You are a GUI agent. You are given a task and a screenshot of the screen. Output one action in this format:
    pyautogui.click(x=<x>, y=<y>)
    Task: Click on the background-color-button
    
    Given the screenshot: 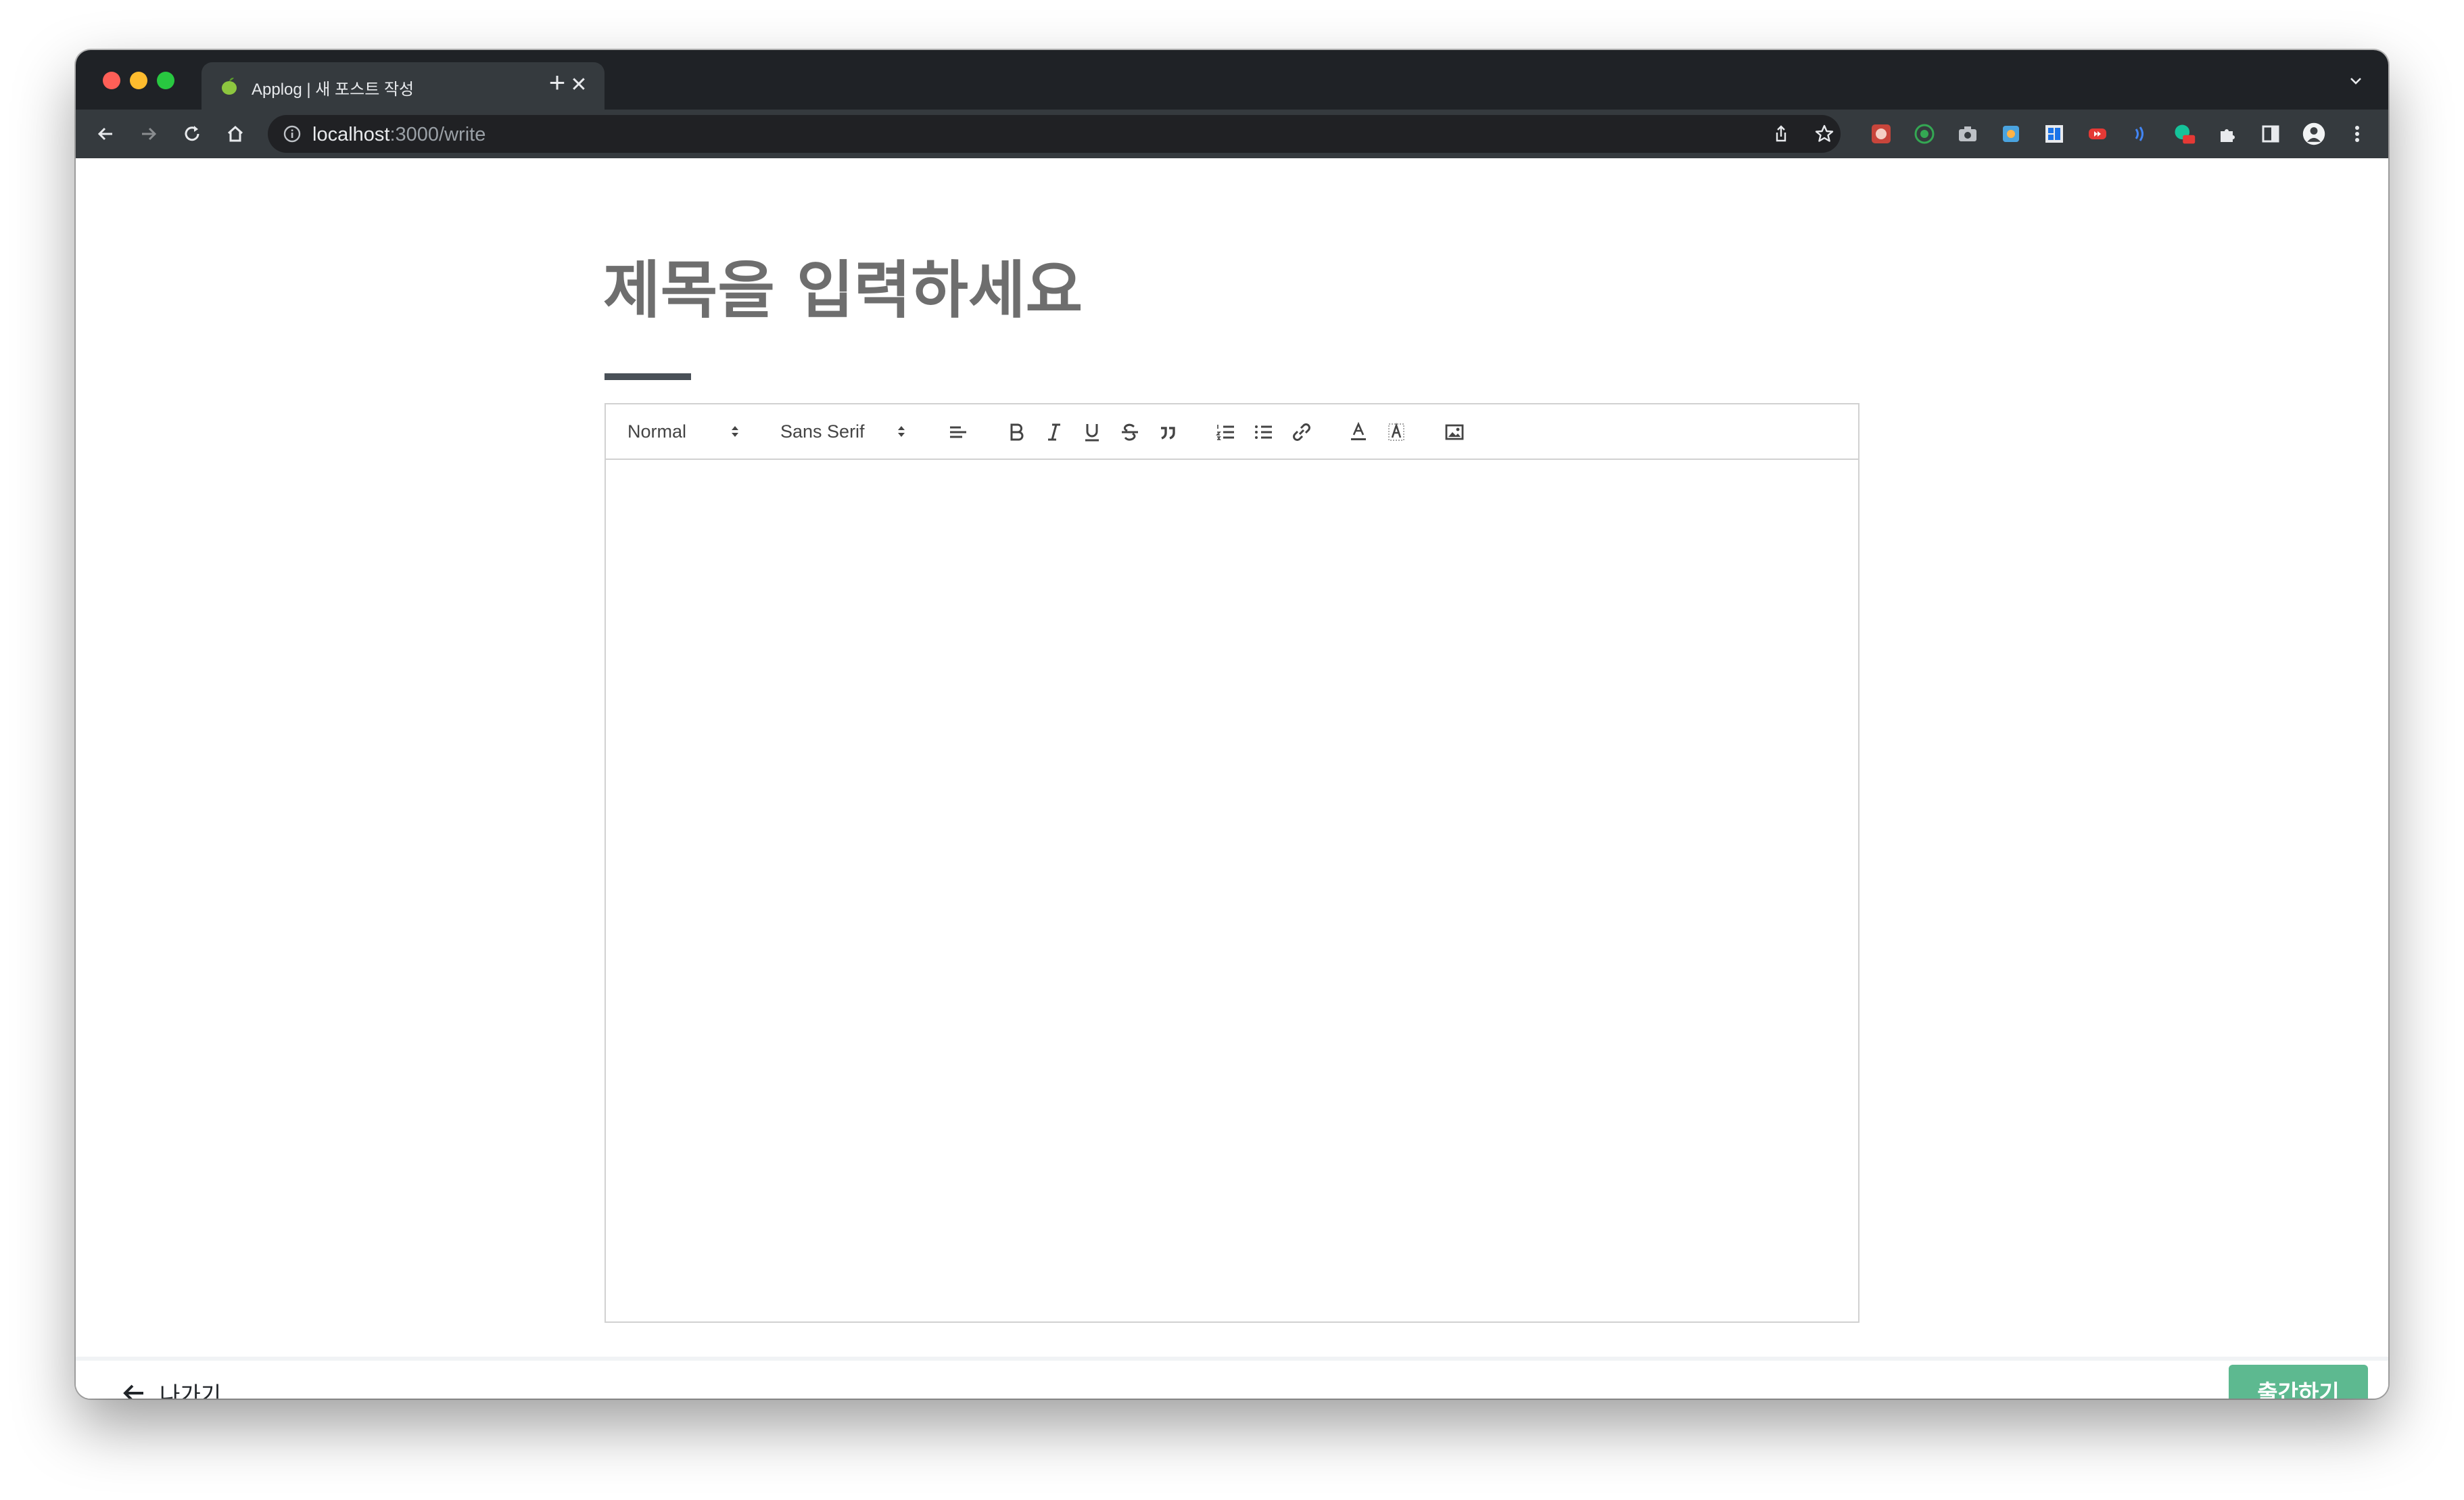 What is the action you would take?
    pyautogui.click(x=1396, y=432)
    